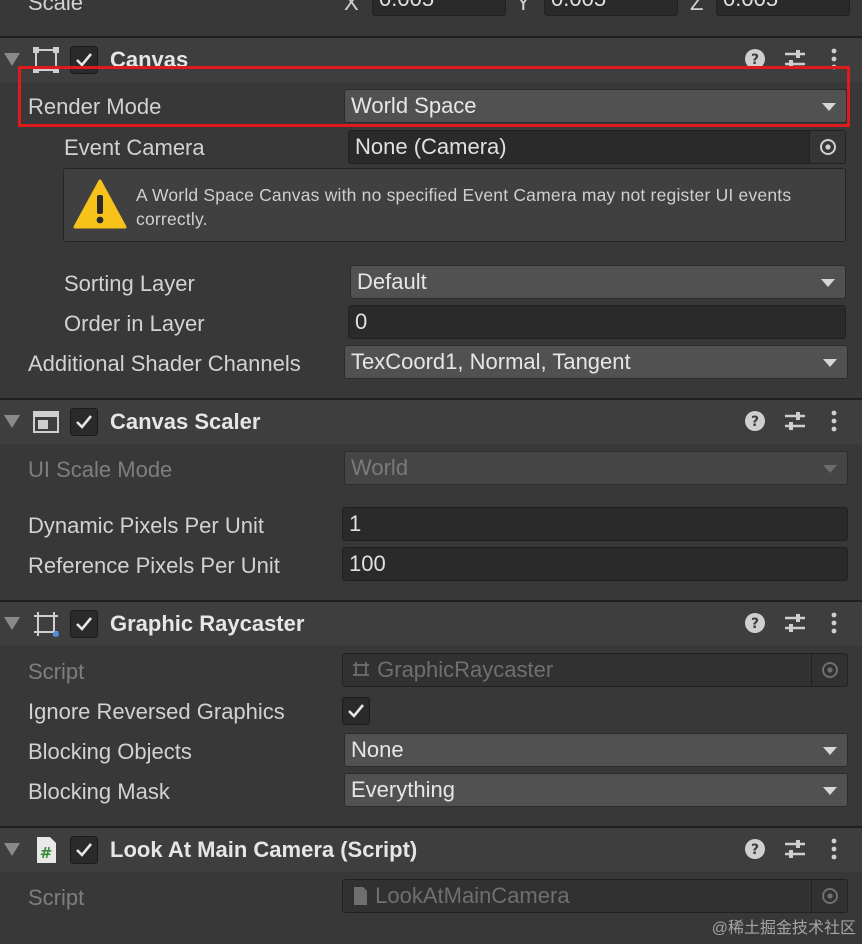 This screenshot has height=944, width=862. Describe the element at coordinates (392, 281) in the screenshot. I see `sorting-layer-value: Default` at that location.